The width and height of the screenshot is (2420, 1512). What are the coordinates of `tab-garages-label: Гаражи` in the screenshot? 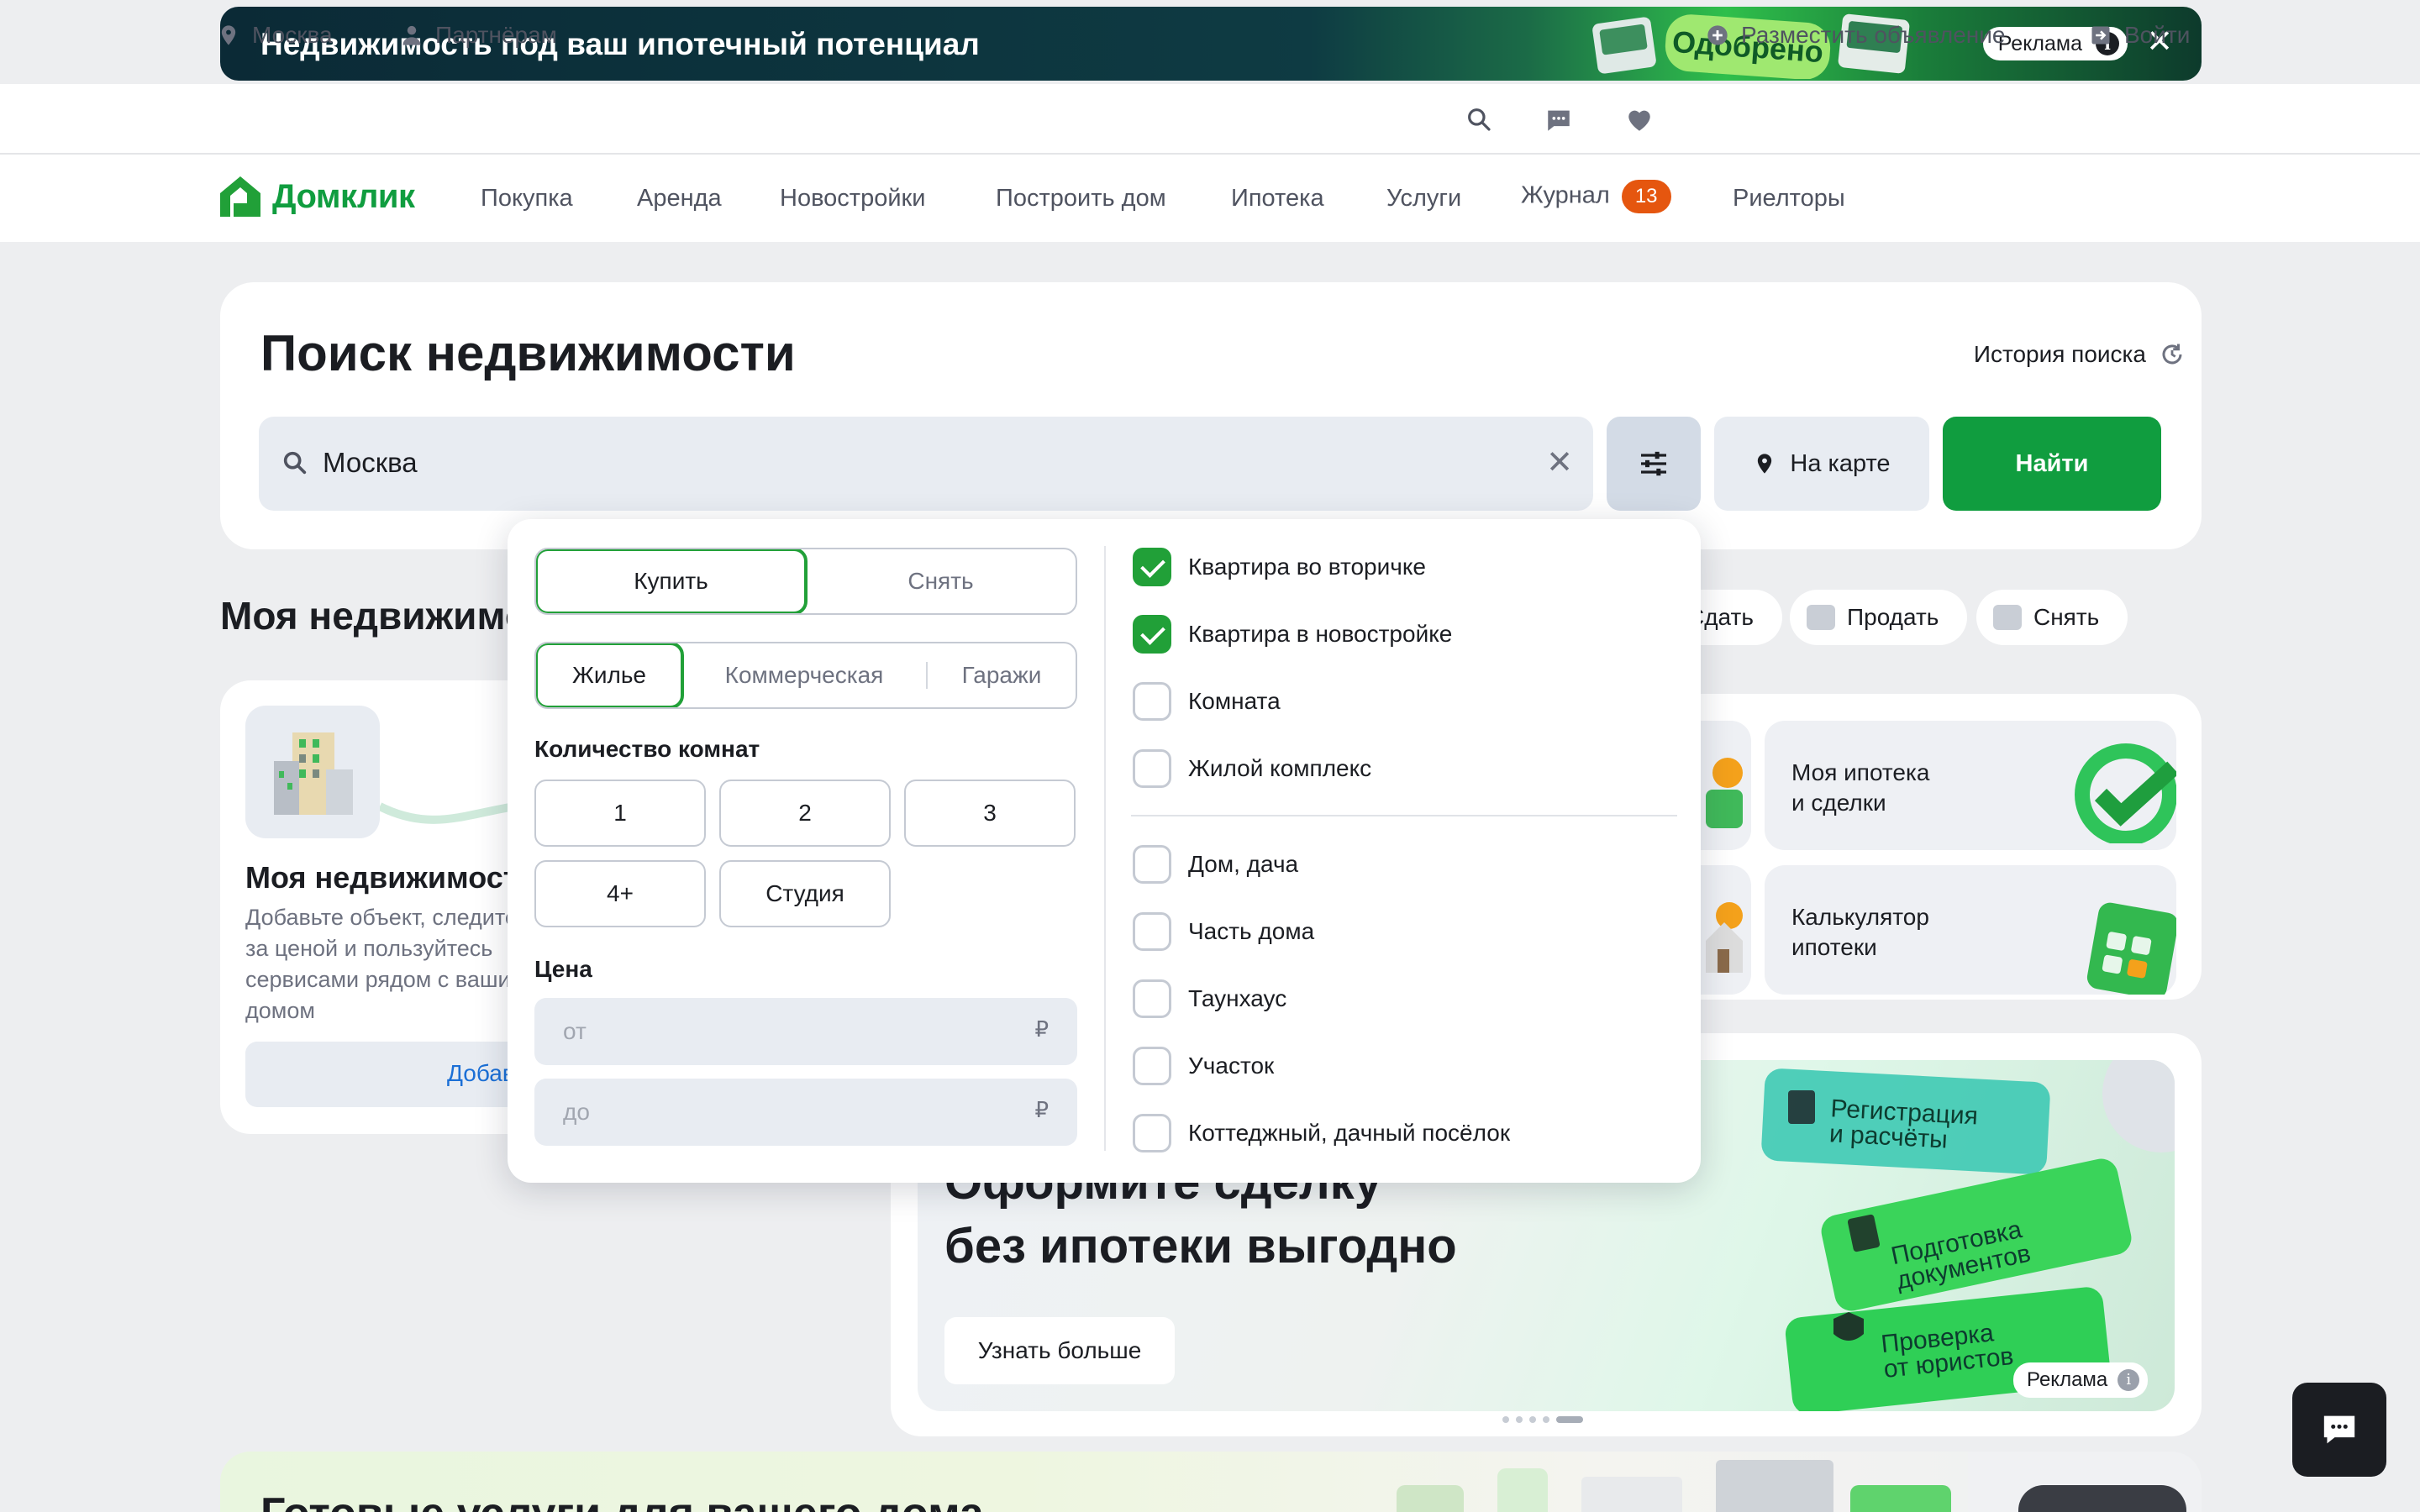 It's located at (1001, 675).